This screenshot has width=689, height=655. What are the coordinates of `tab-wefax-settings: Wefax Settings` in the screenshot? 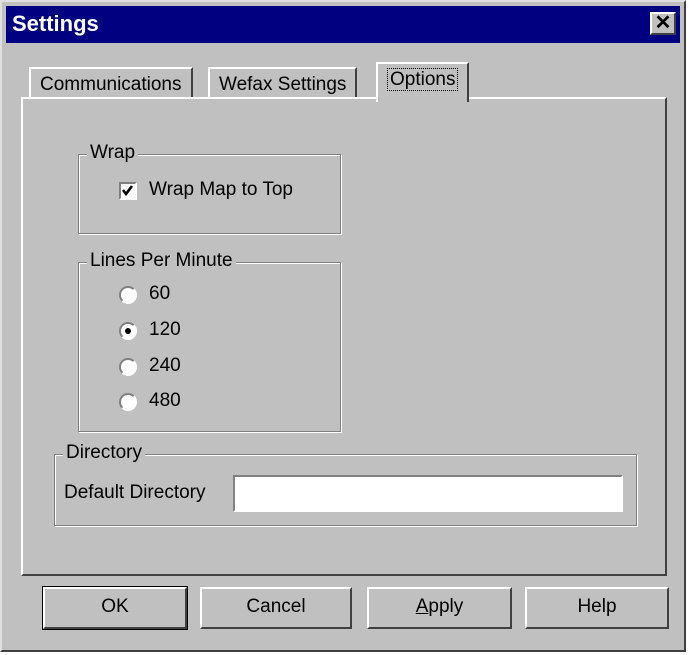 It's located at (283, 84).